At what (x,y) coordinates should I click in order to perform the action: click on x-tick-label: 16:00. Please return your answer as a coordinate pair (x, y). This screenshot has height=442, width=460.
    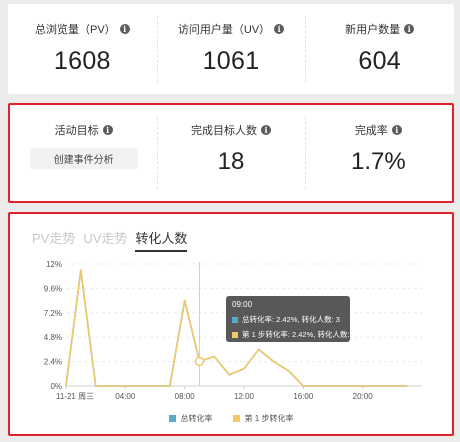
    Looking at the image, I should click on (303, 396).